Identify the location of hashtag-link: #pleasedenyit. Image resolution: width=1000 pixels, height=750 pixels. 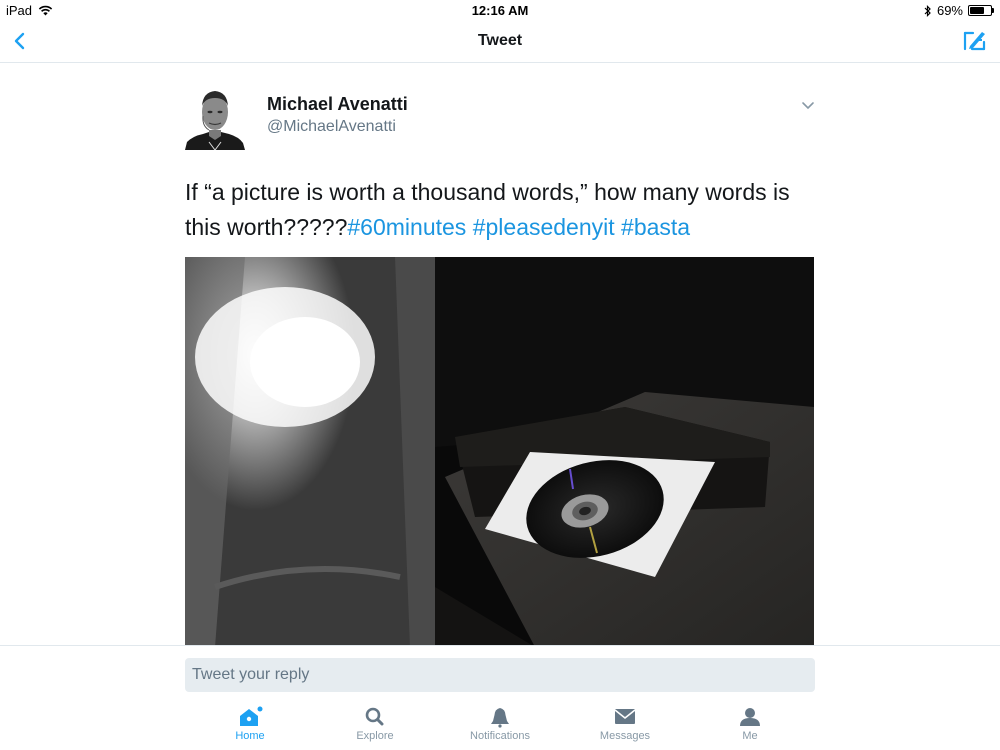
(544, 227).